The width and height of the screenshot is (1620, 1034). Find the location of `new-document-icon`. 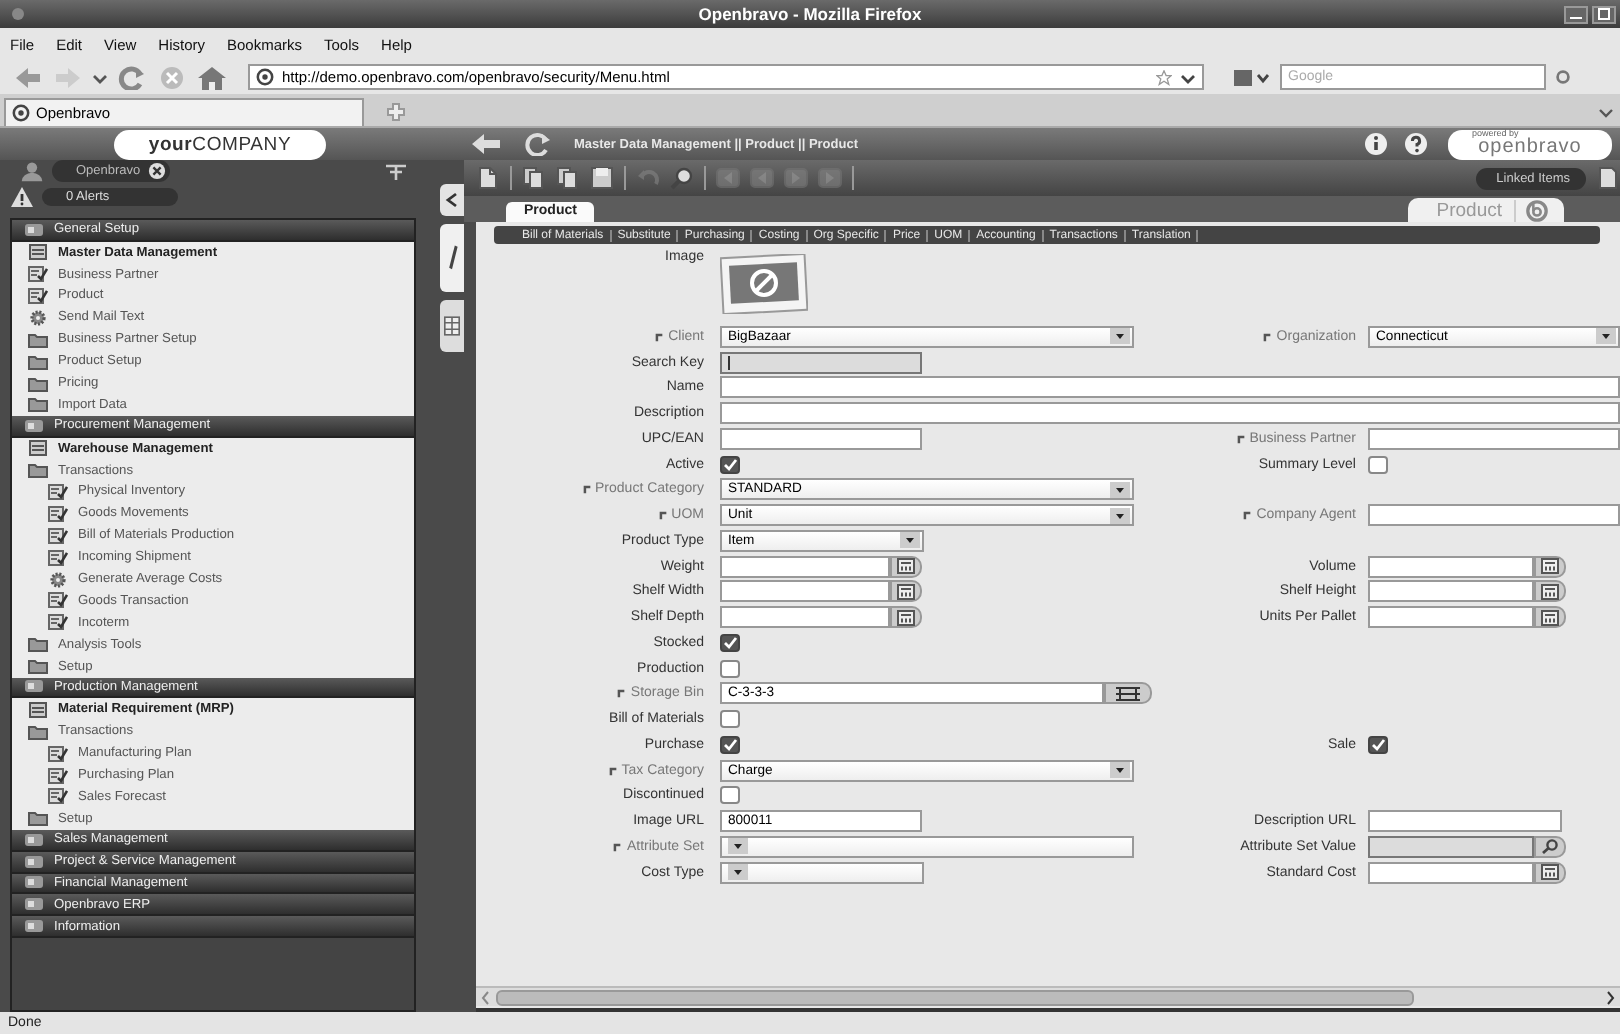

new-document-icon is located at coordinates (488, 178).